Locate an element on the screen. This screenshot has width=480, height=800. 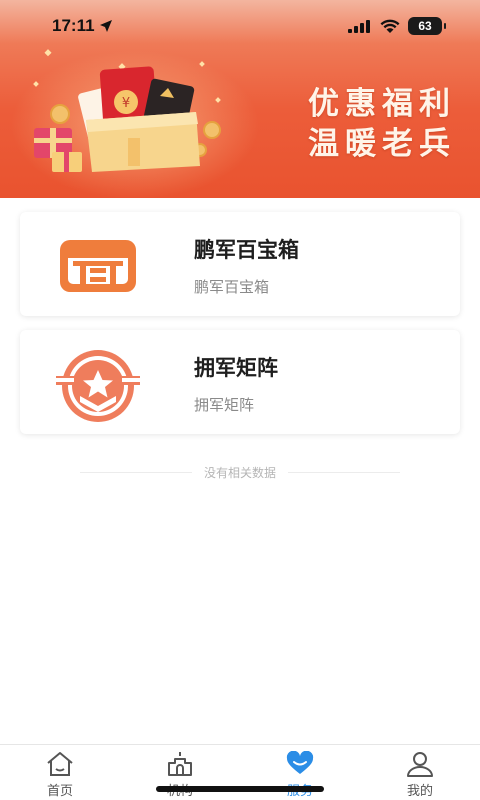
battery-icon: 63 is located at coordinates (427, 26).